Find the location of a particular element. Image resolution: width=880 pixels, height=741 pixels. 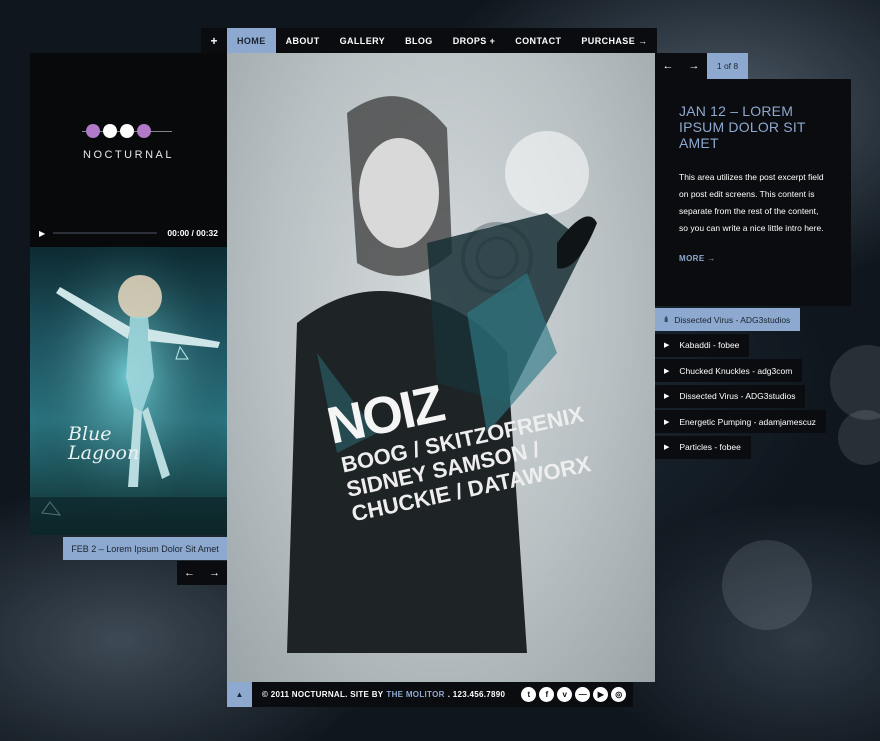

nav-drops: DROPS + is located at coordinates (474, 40).